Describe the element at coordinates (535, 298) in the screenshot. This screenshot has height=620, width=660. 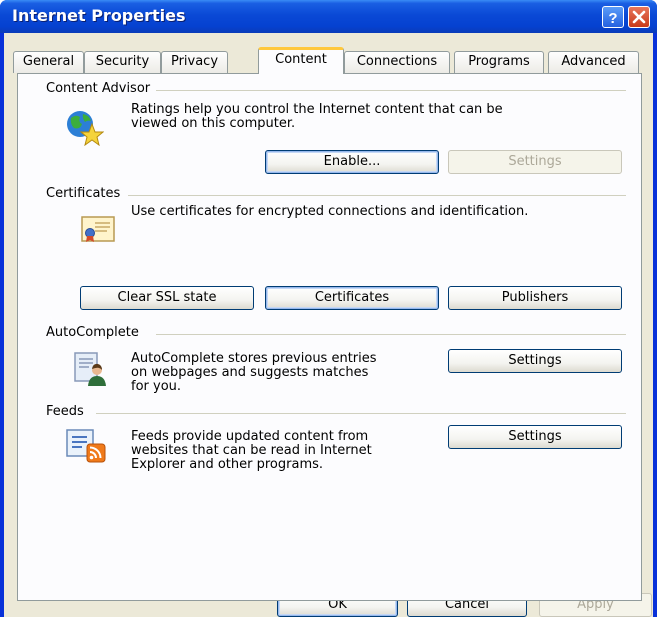
I see `publishers-button: Publishers` at that location.